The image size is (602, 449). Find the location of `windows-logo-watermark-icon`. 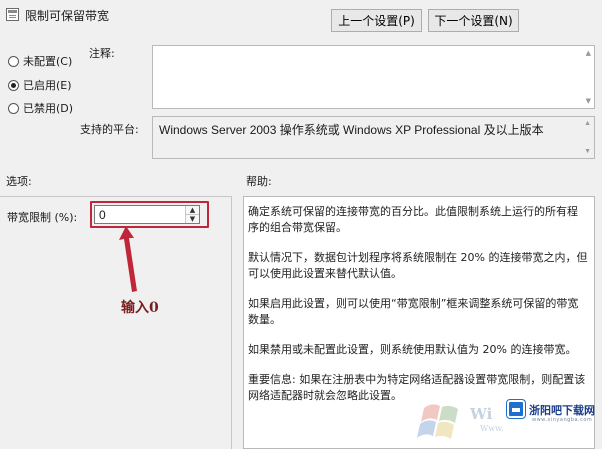

windows-logo-watermark-icon is located at coordinates (437, 421).